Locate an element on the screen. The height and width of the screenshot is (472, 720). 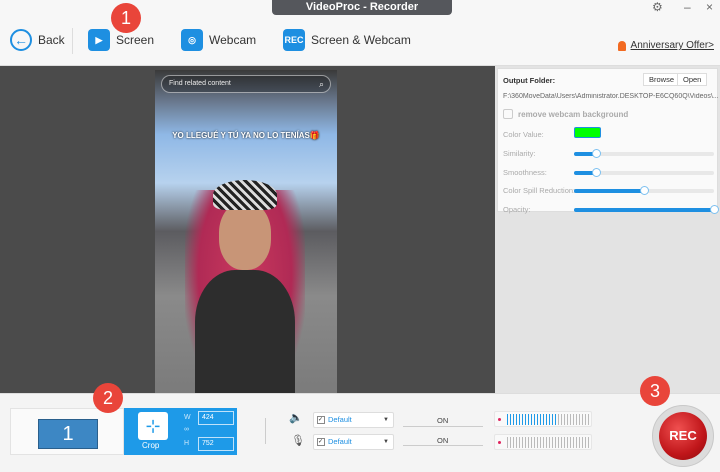
monitor-1: 1 is located at coordinates (68, 434).